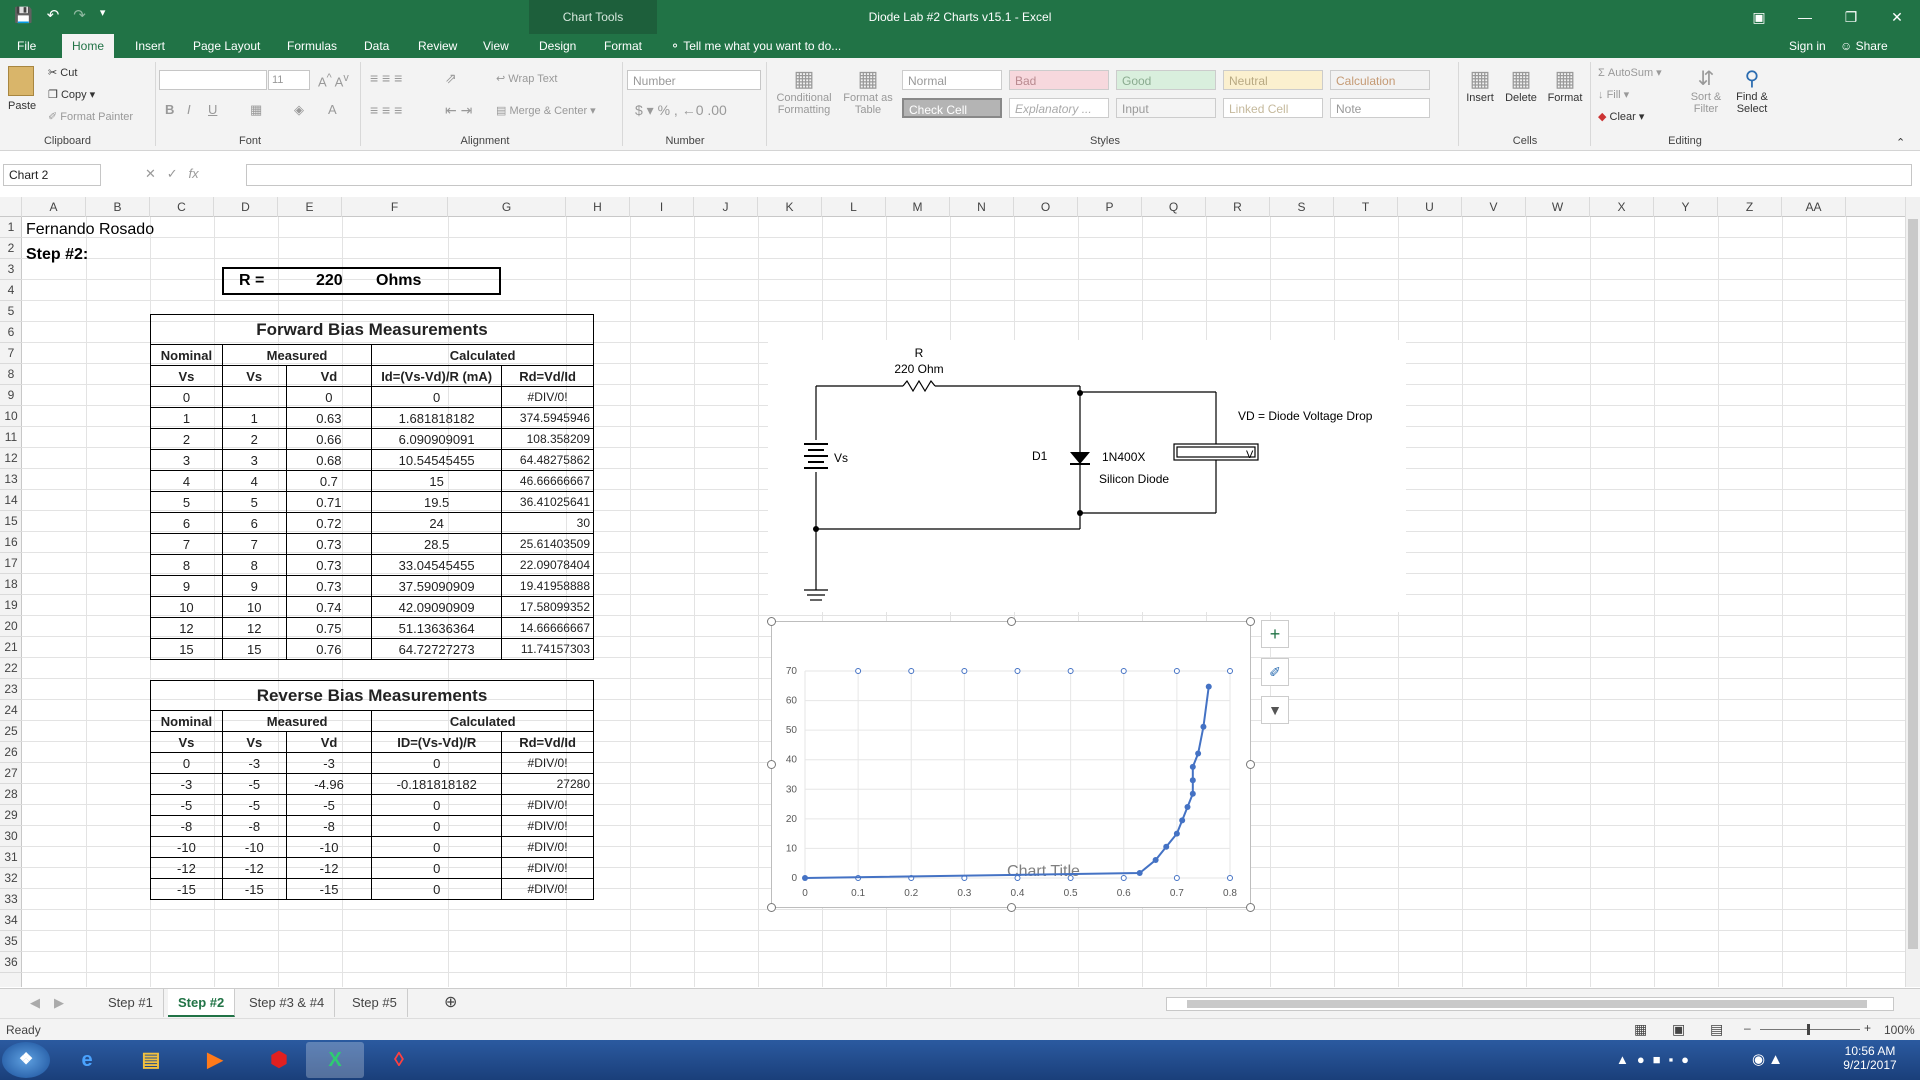  I want to click on table-cell: 9, so click(254, 586).